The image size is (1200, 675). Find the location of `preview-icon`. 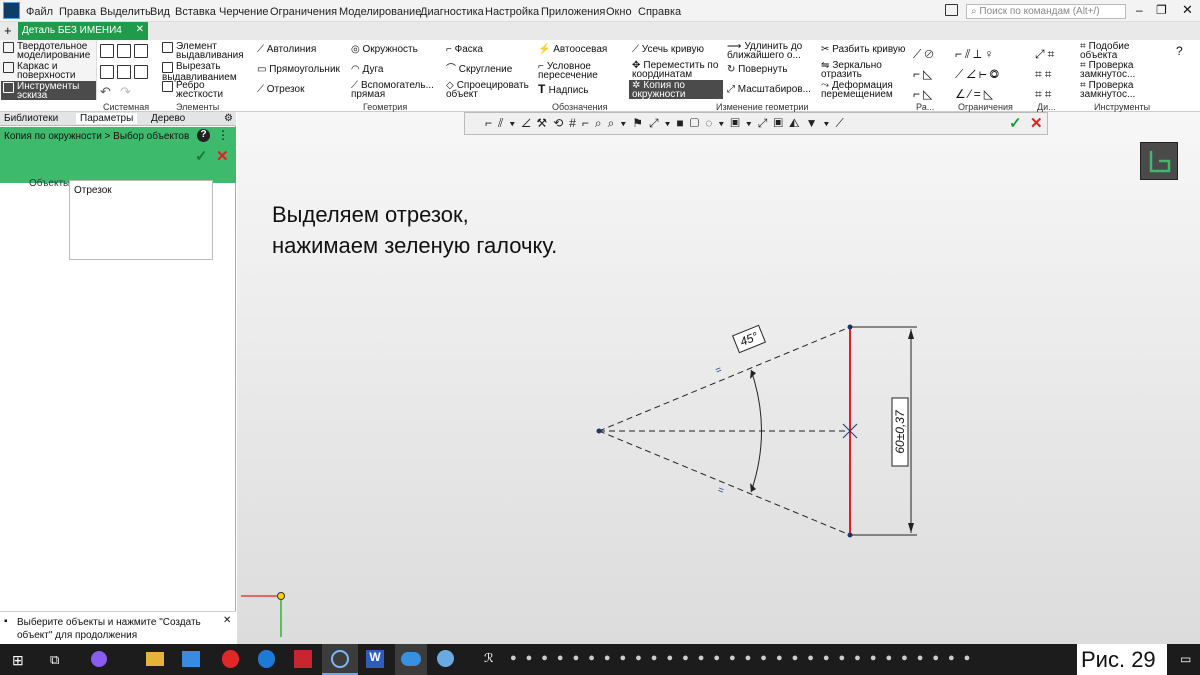

preview-icon is located at coordinates (107, 72).